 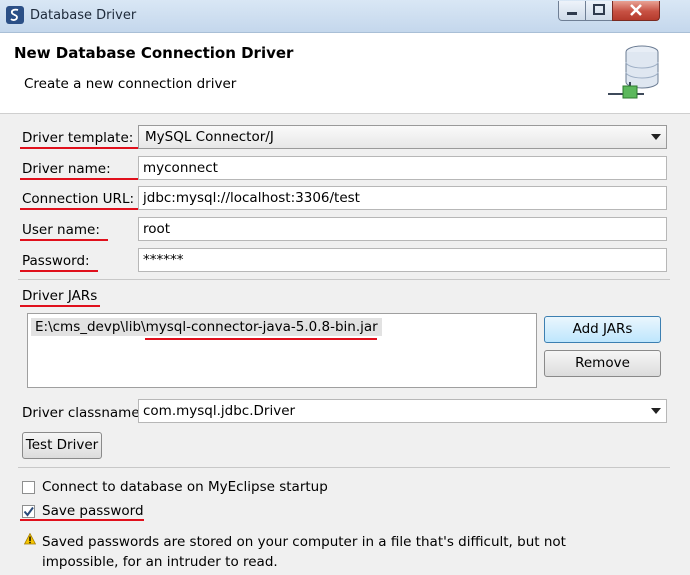 I want to click on driver-name-input: myconnect, so click(x=402, y=168).